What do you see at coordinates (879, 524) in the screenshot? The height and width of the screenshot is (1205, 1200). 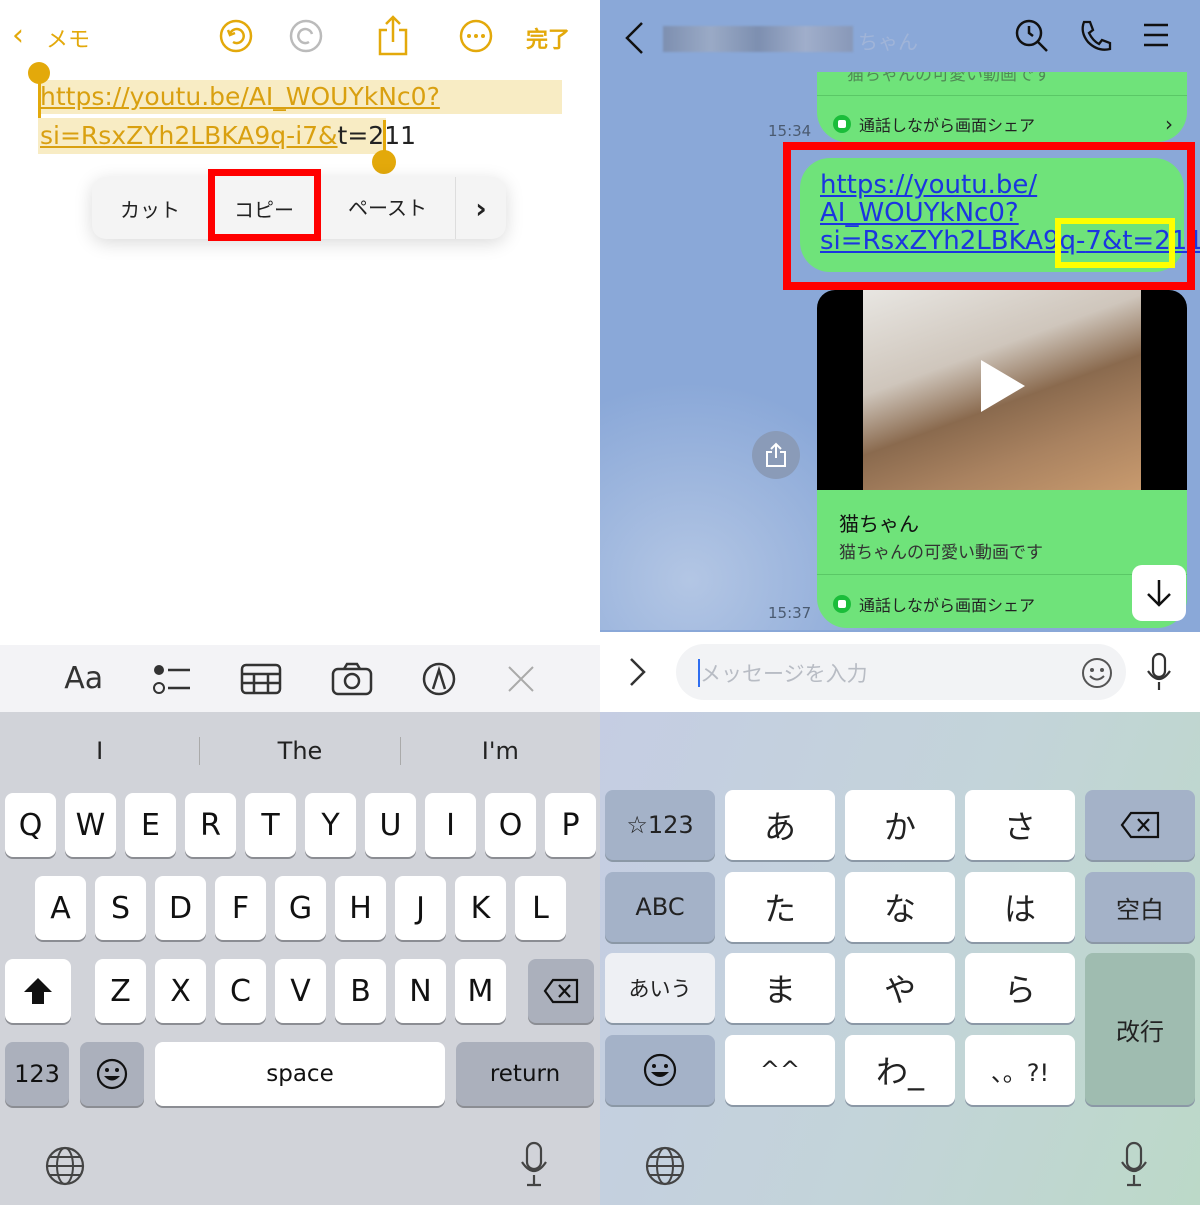 I see `video-title: 猫ちゃん` at bounding box center [879, 524].